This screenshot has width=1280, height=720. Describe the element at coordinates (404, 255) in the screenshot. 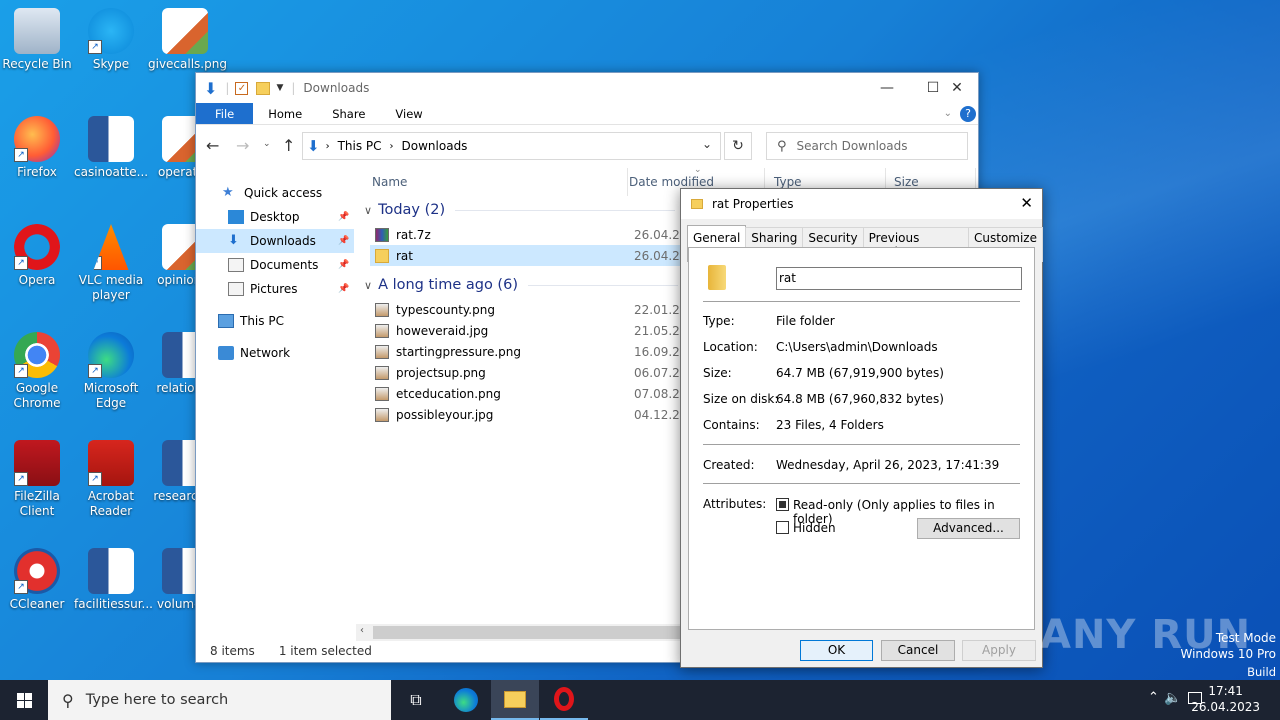

I see `file-name: rat` at that location.